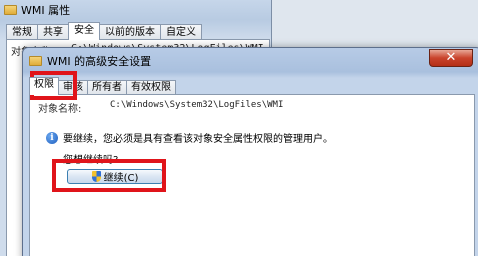 The height and width of the screenshot is (256, 478). I want to click on tab-sharing: 共享, so click(53, 32).